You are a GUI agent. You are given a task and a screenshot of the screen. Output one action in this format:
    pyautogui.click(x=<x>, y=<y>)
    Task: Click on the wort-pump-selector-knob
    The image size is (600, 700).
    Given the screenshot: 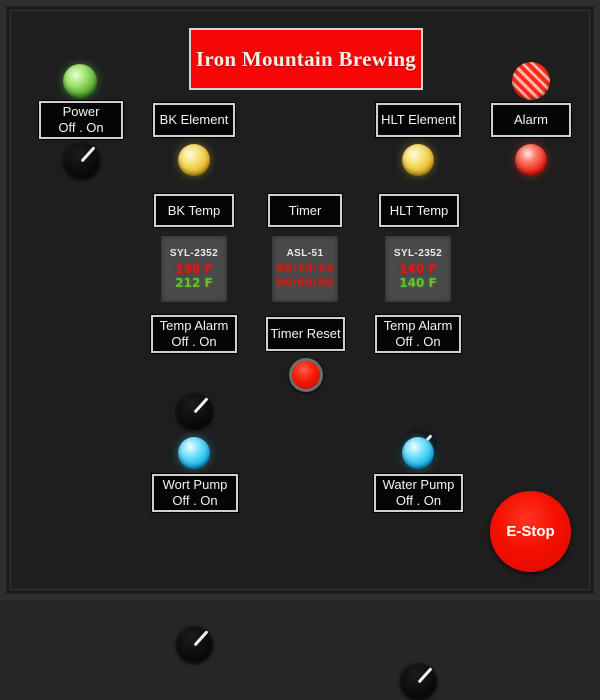 What is the action you would take?
    pyautogui.click(x=194, y=644)
    